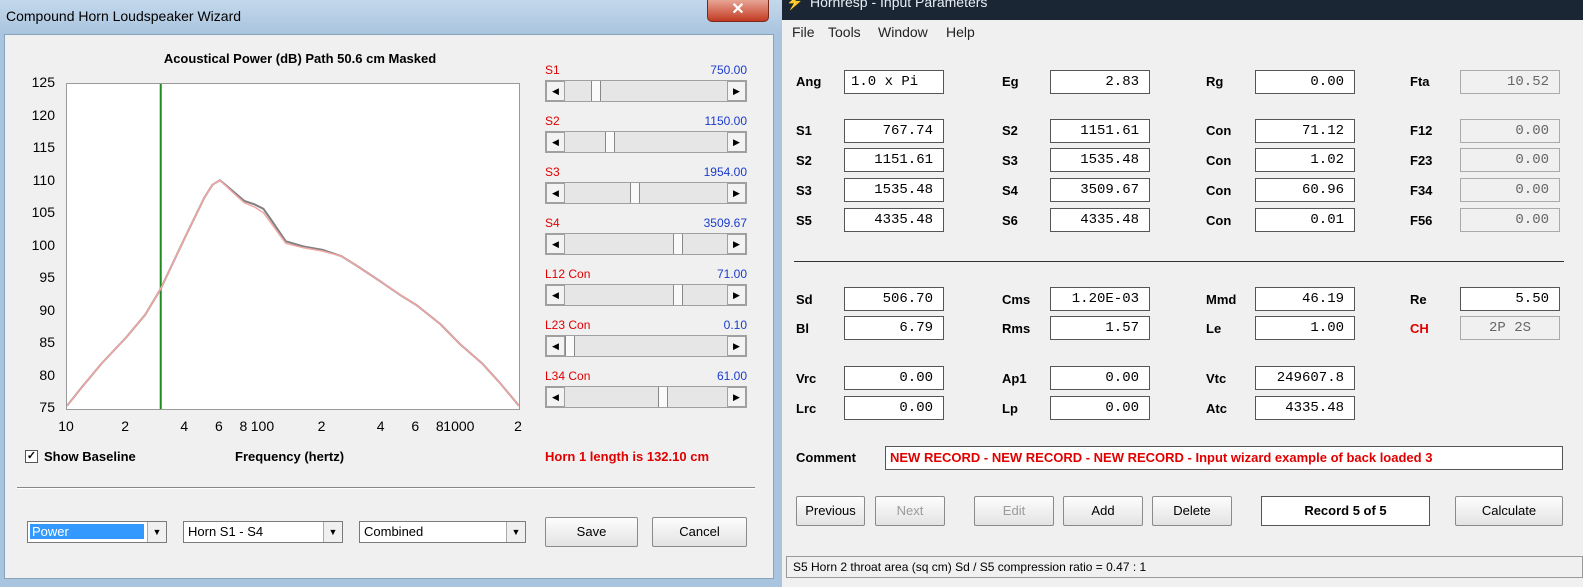 This screenshot has height=587, width=1583. I want to click on output-type-select: Power ▼, so click(97, 532).